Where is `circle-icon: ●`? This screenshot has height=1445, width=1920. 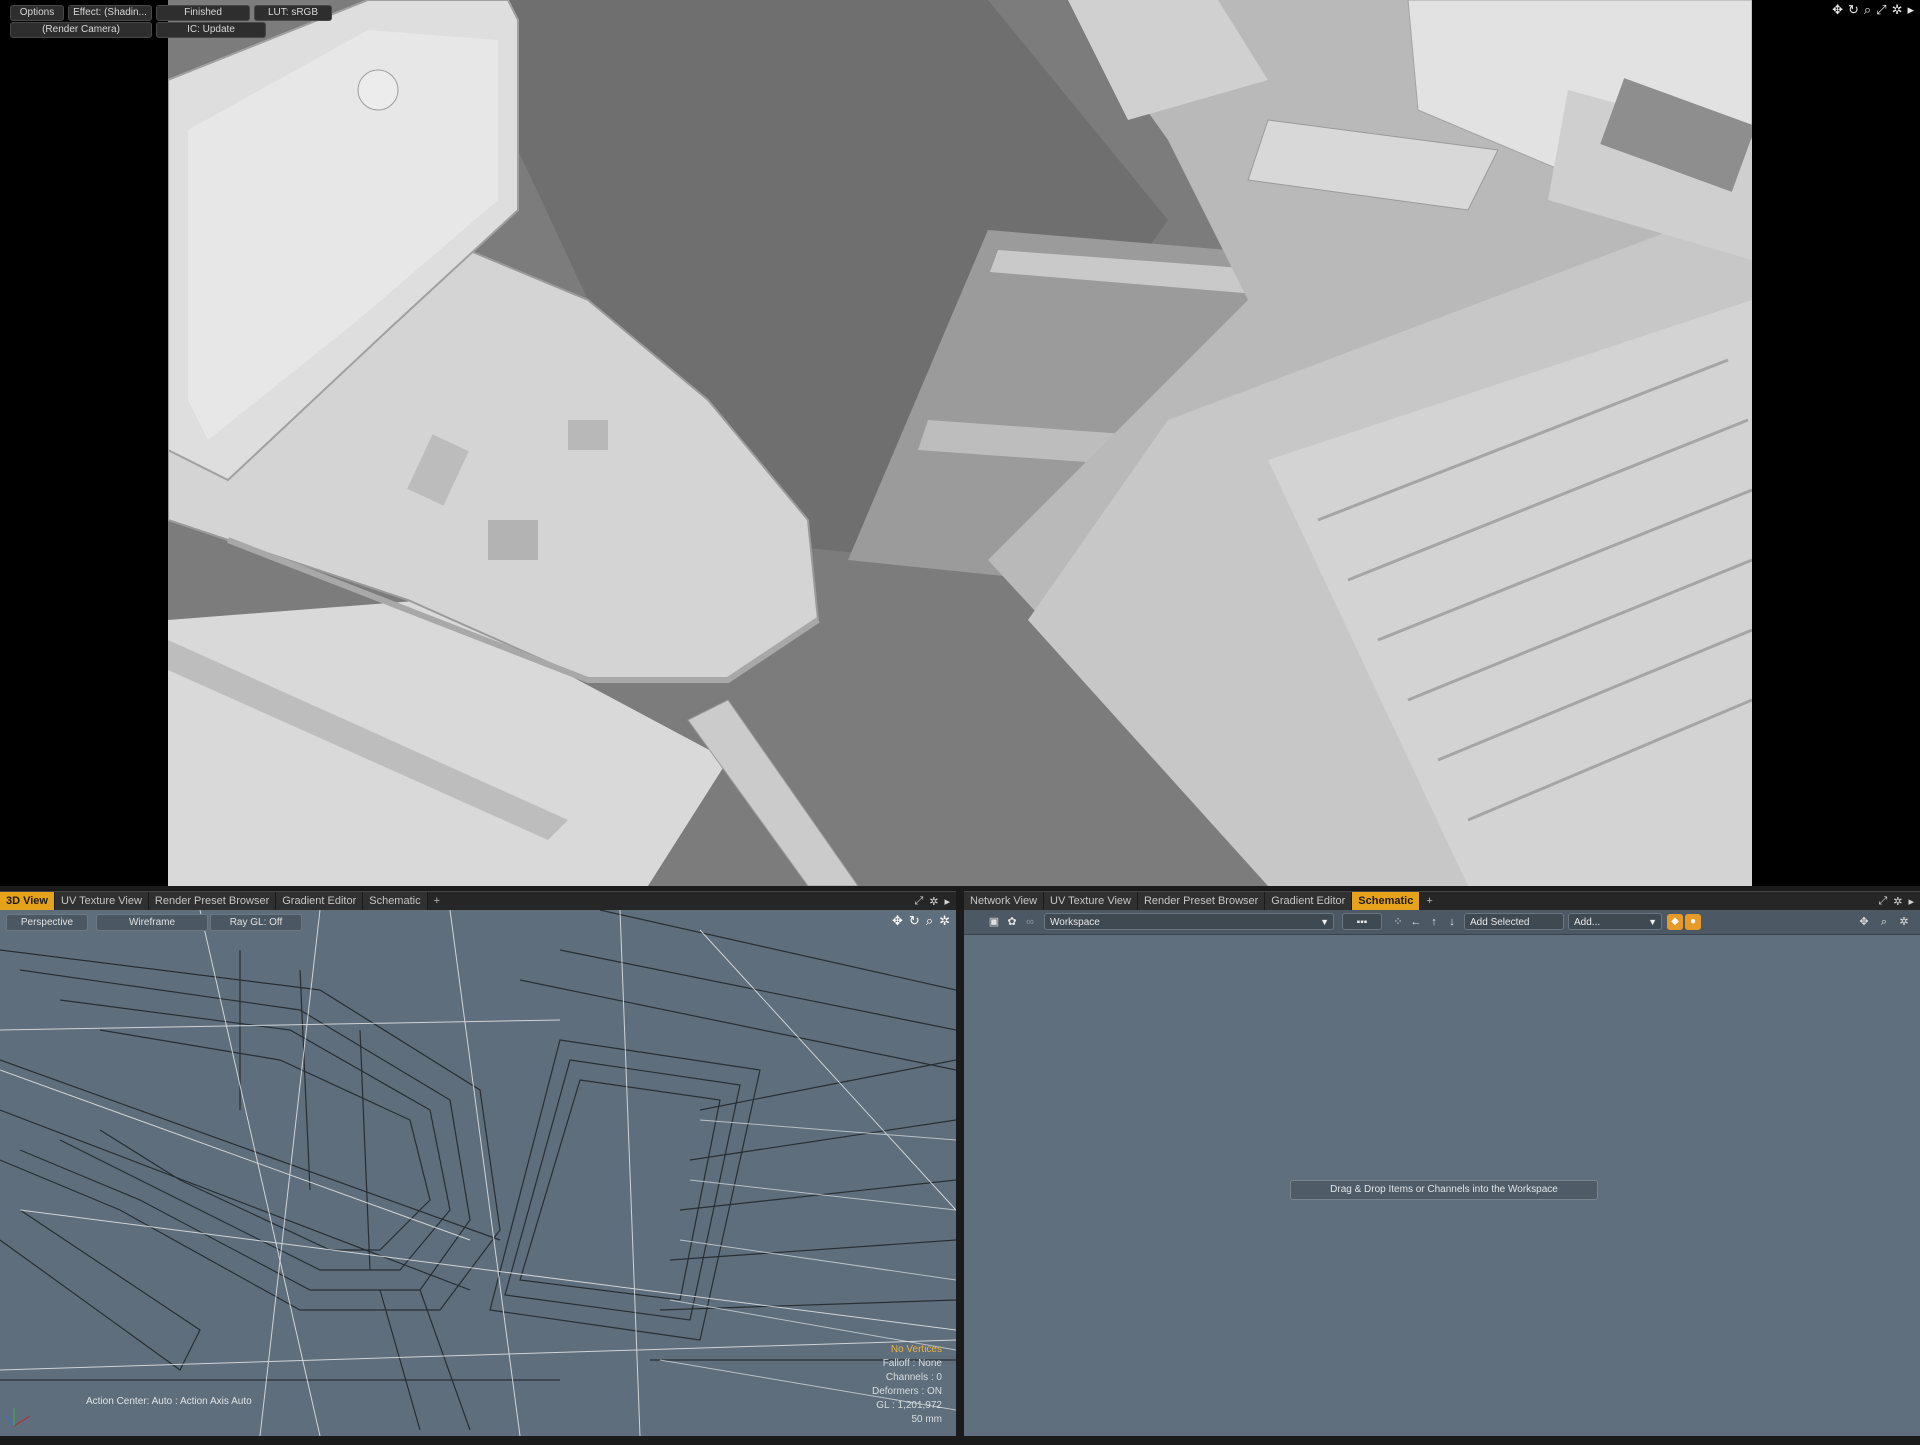 circle-icon: ● is located at coordinates (1693, 922).